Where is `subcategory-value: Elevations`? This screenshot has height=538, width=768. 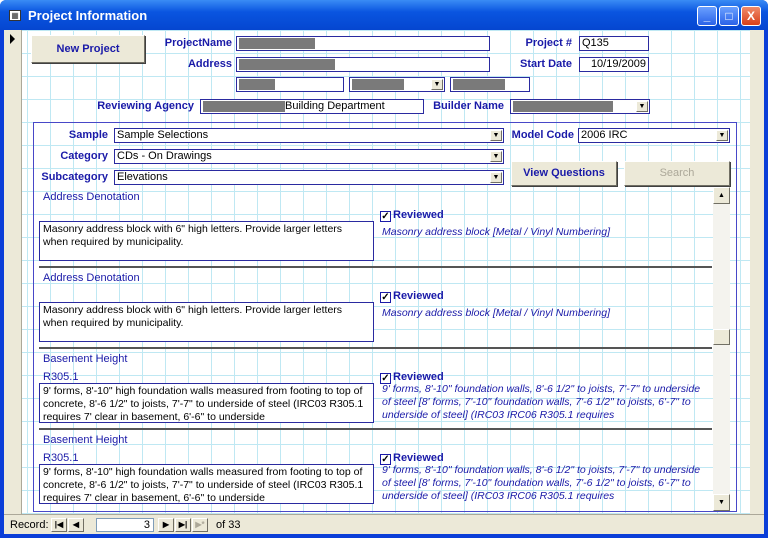 subcategory-value: Elevations is located at coordinates (142, 177).